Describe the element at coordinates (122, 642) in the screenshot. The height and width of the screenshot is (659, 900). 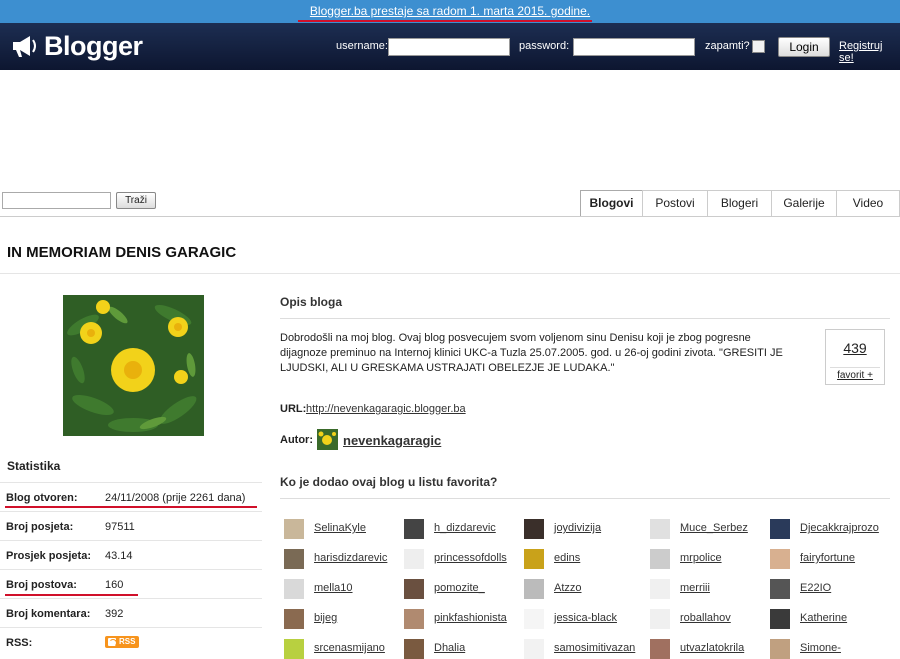
I see `rss-badge: RSS` at that location.